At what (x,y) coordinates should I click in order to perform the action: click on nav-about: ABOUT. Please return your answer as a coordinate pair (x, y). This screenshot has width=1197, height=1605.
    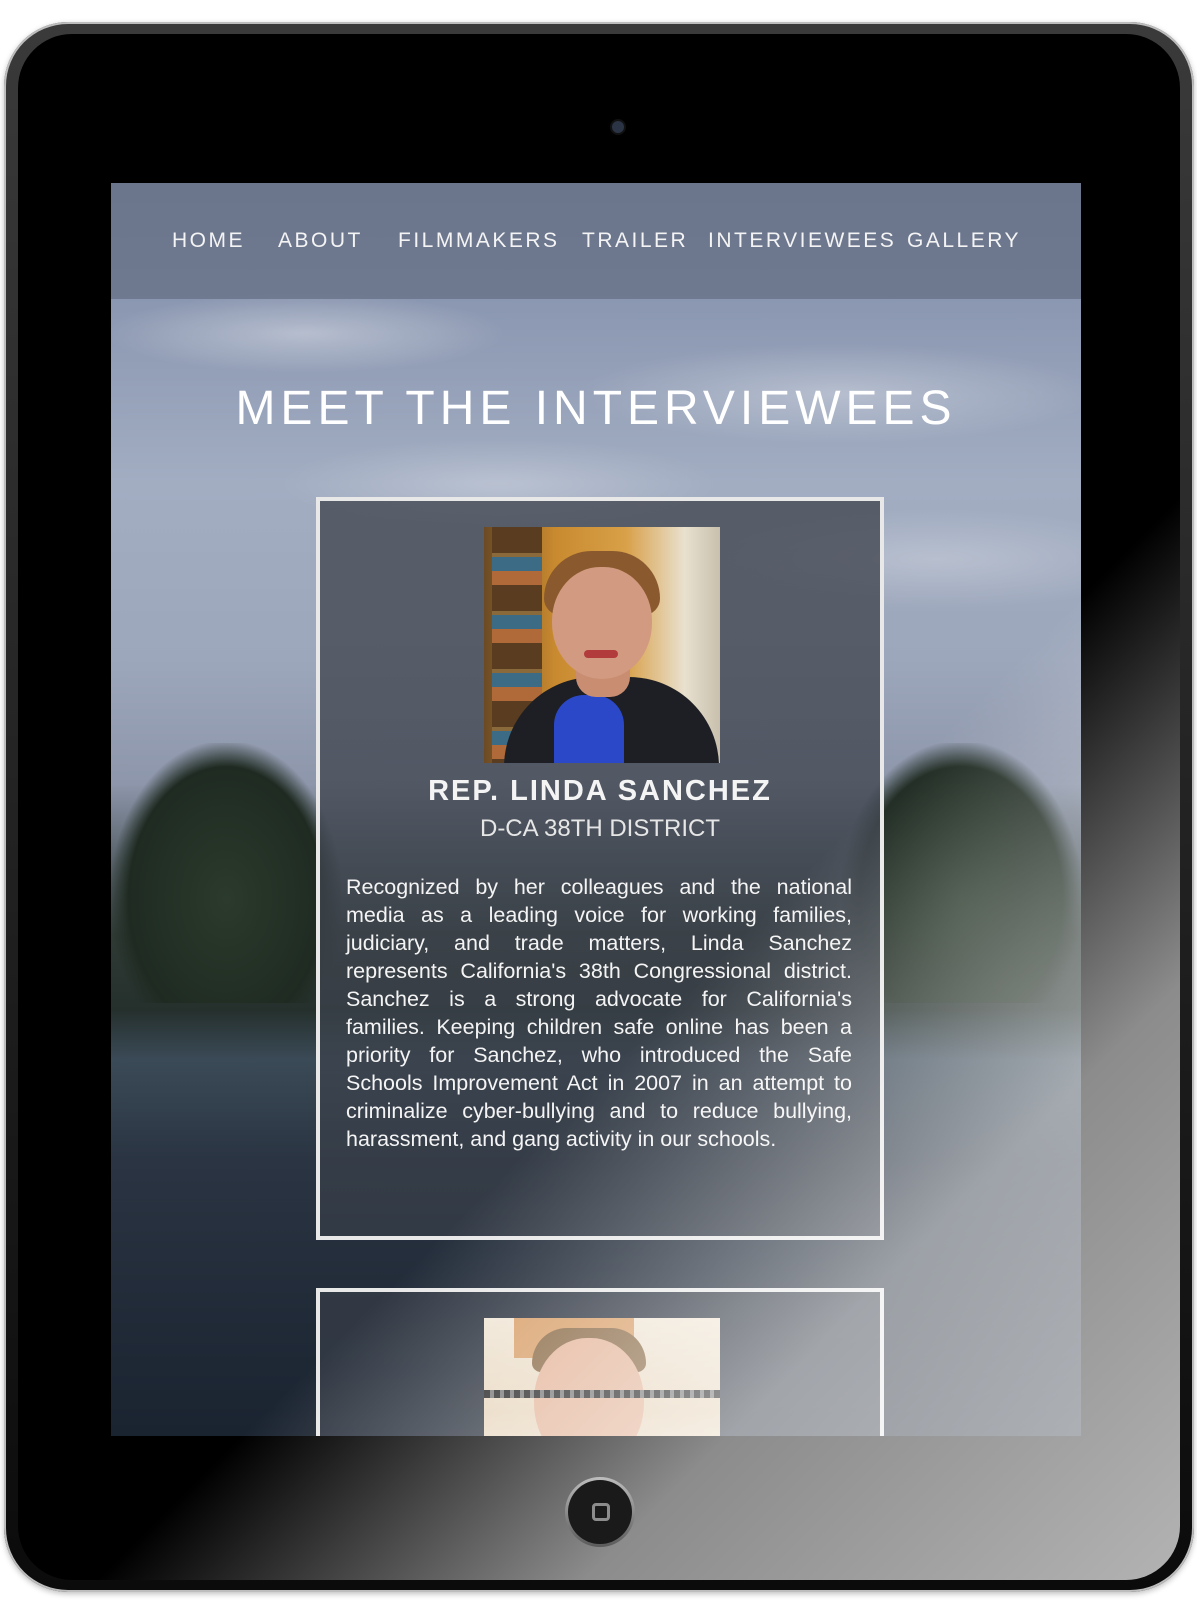
    Looking at the image, I should click on (320, 241).